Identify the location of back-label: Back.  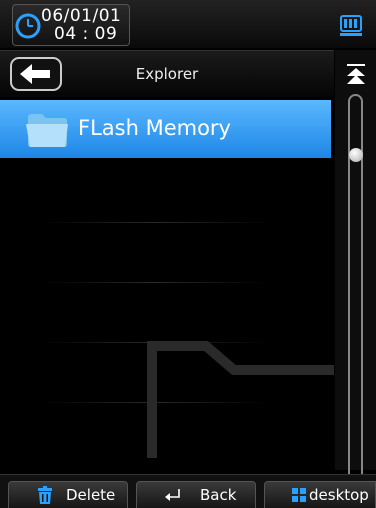
(218, 495).